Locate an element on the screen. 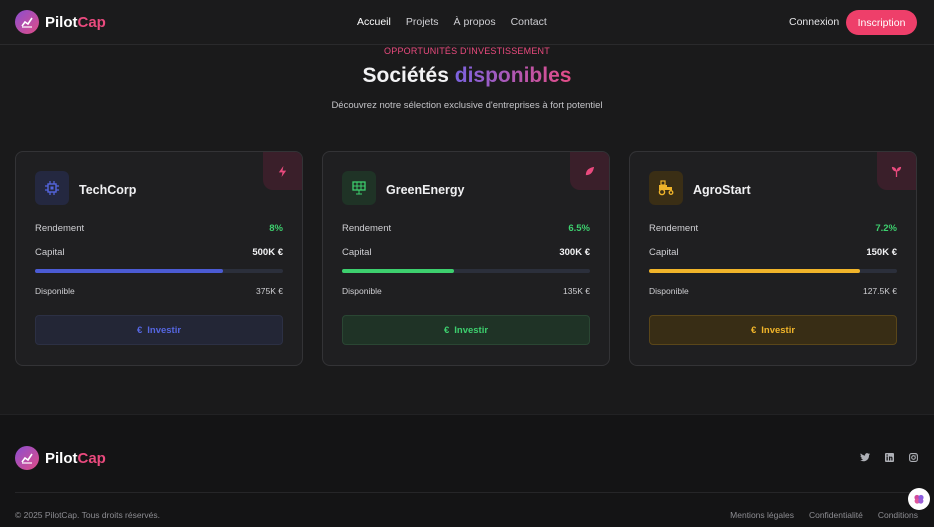  footer-link-confidentialite: Confidentialité is located at coordinates (836, 515).